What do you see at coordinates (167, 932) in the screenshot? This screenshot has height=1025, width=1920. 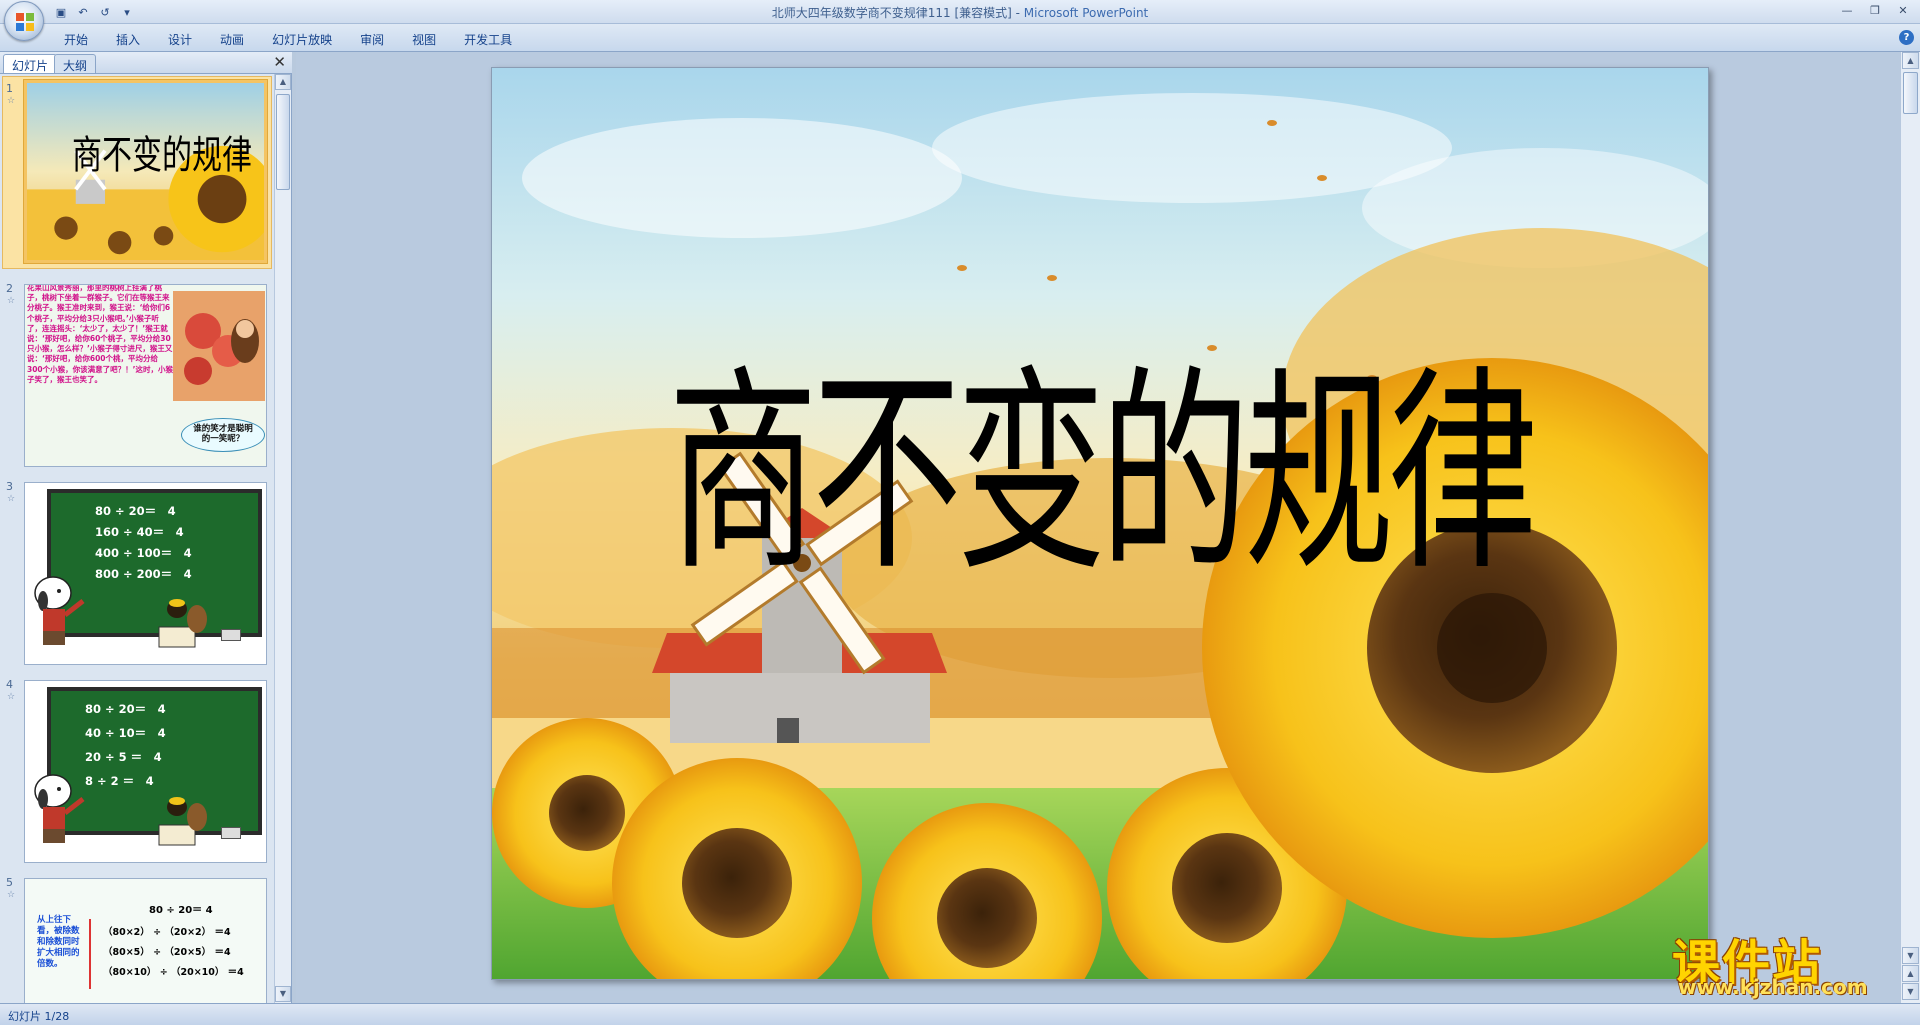 I see `equation-line: （80×2） ÷ （20×2） ＝4` at bounding box center [167, 932].